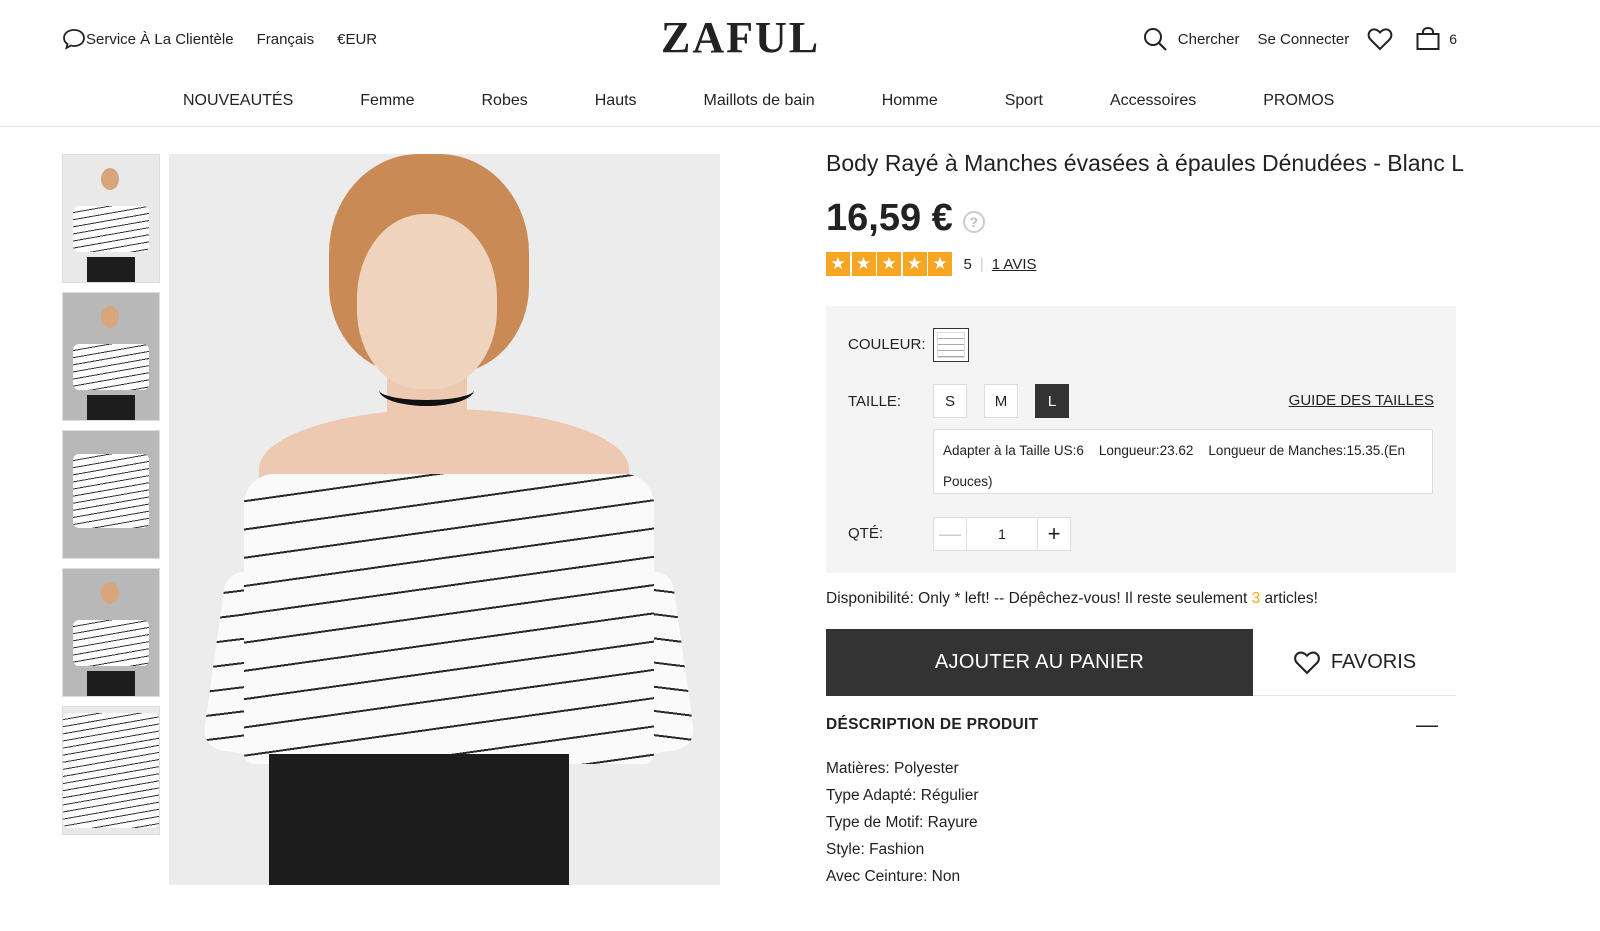 The height and width of the screenshot is (931, 1600). Describe the element at coordinates (1428, 38) in the screenshot. I see `shopping-bag-icon` at that location.